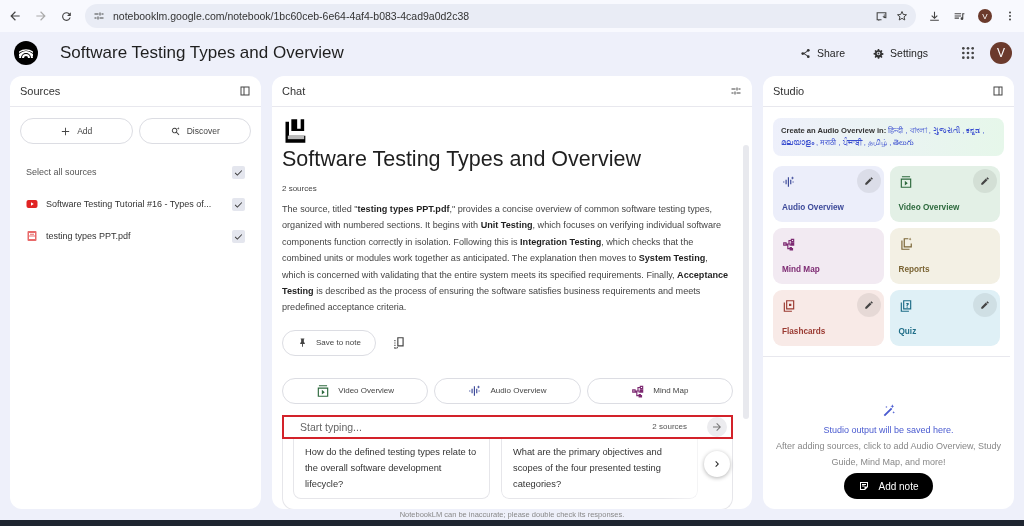 The width and height of the screenshot is (1024, 526). I want to click on download-icon, so click(934, 16).